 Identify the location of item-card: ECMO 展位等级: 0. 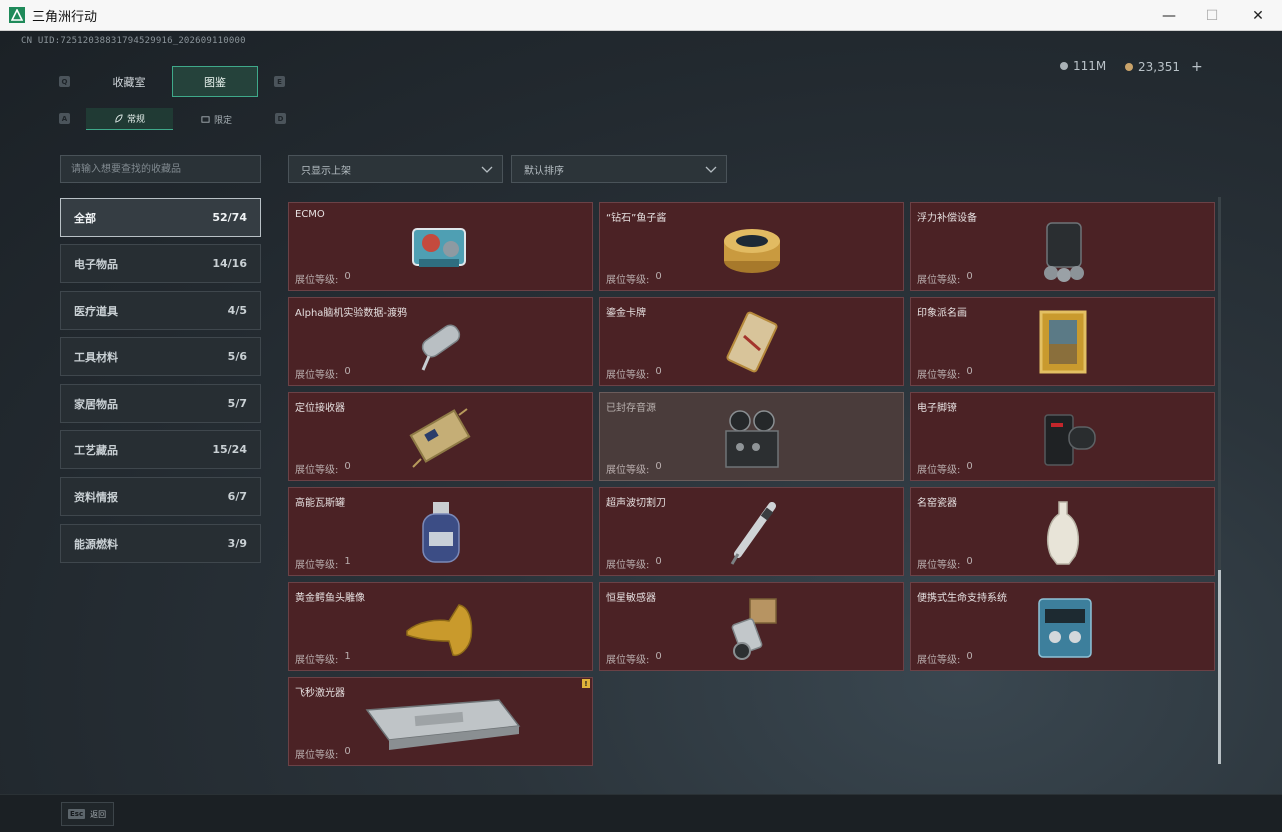
(440, 246).